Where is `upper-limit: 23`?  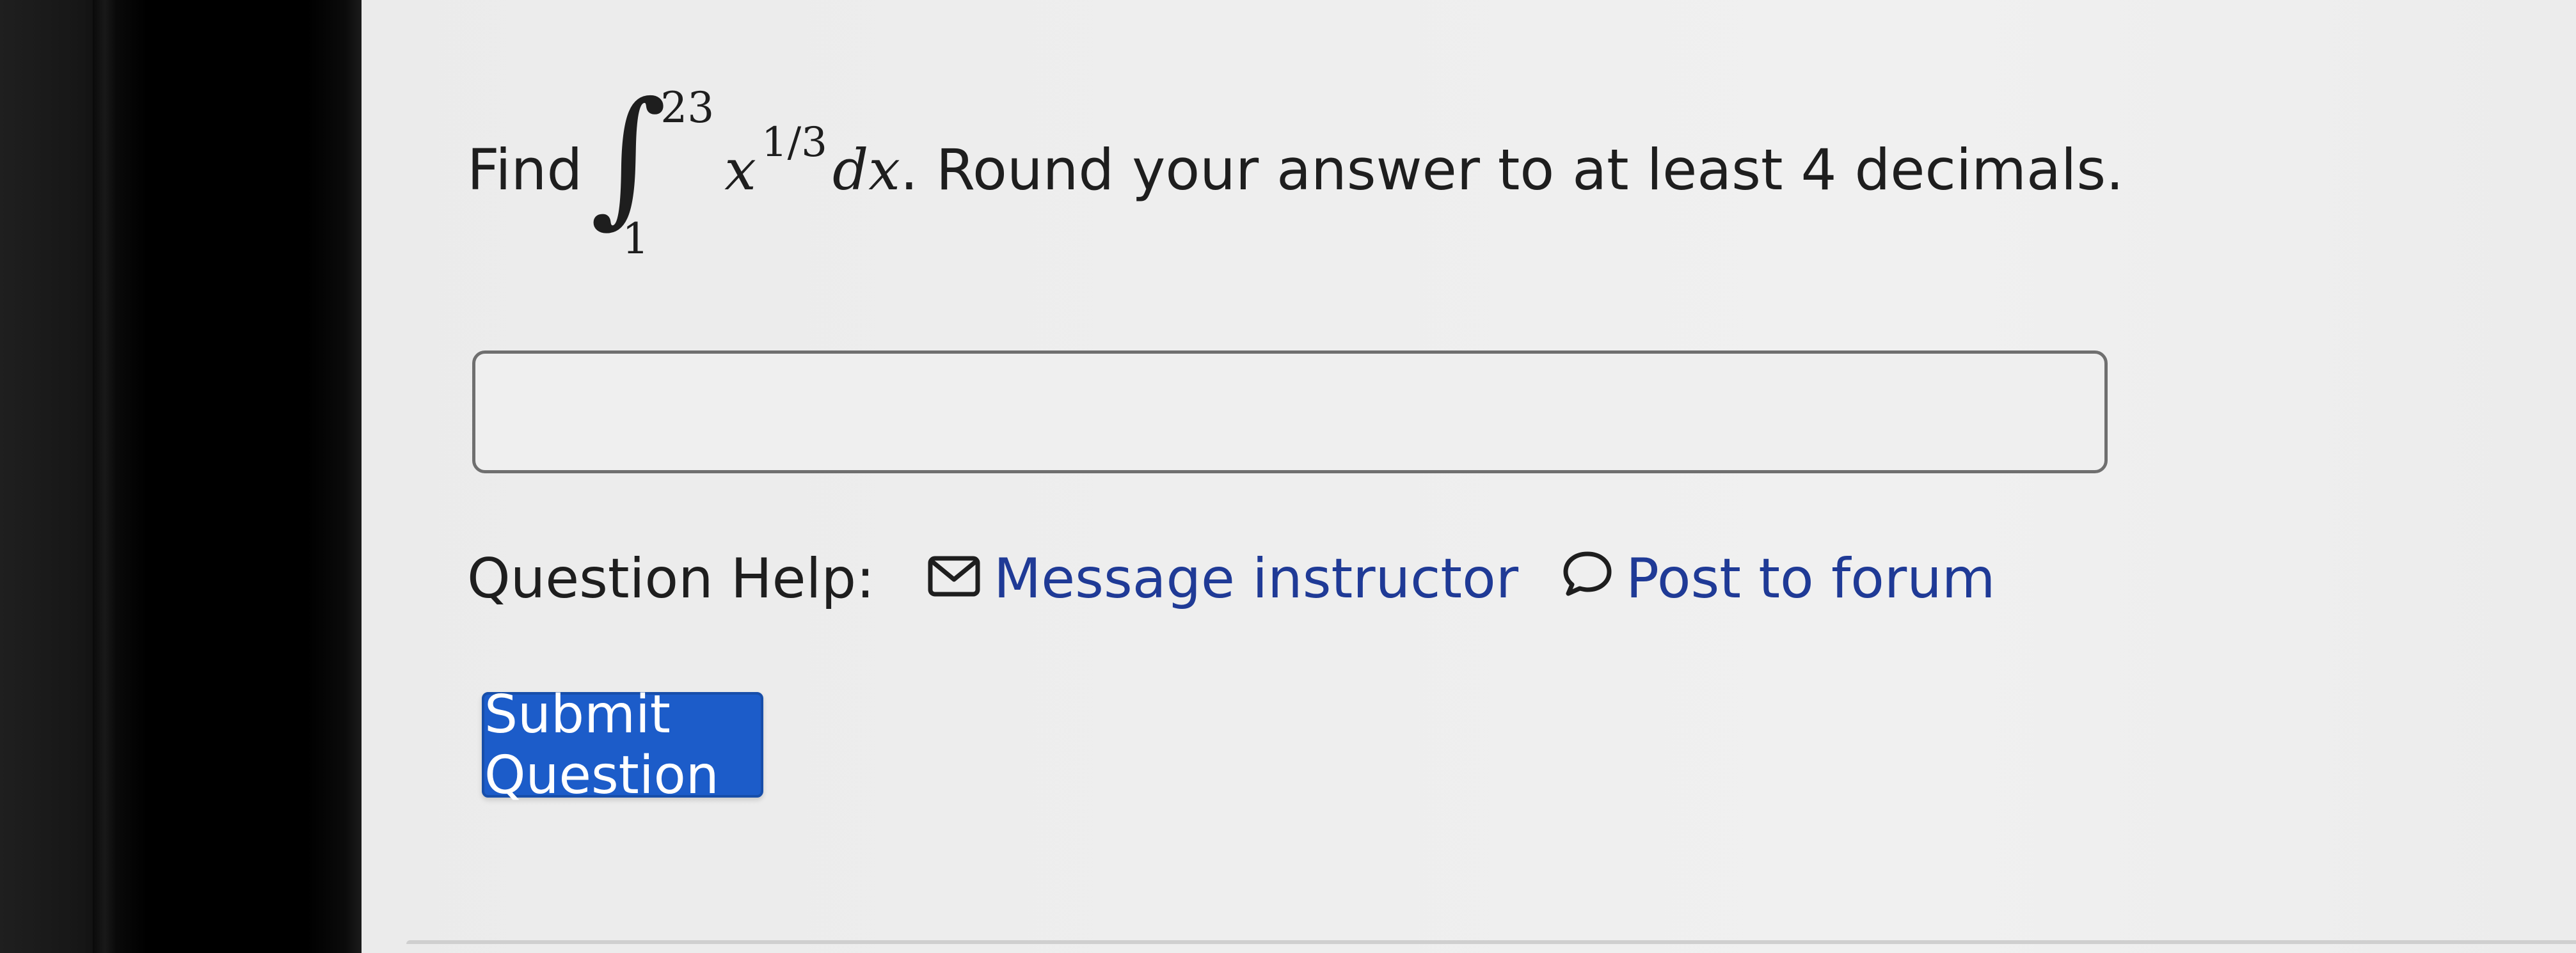 upper-limit: 23 is located at coordinates (688, 107).